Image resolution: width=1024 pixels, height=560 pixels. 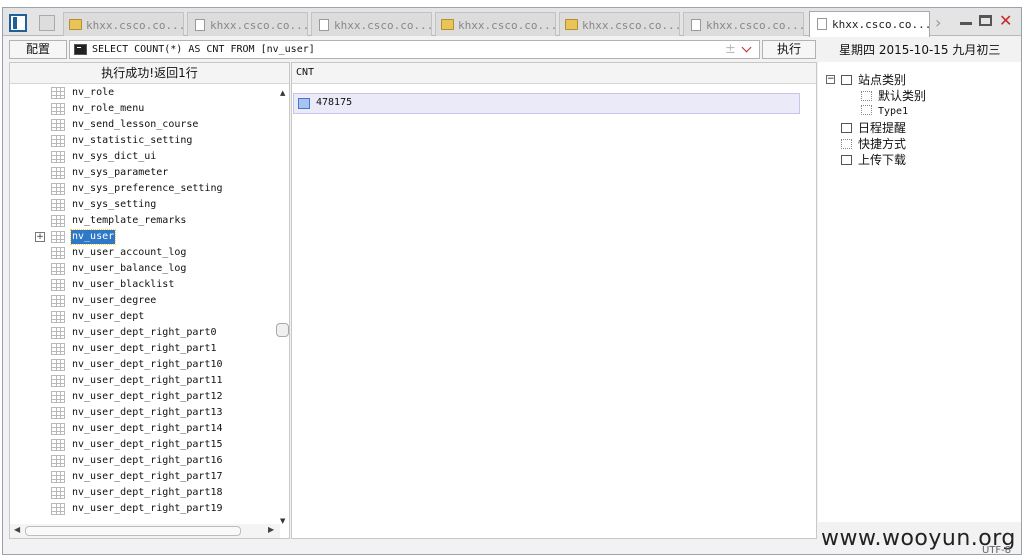 I want to click on category-icon, so click(x=846, y=80).